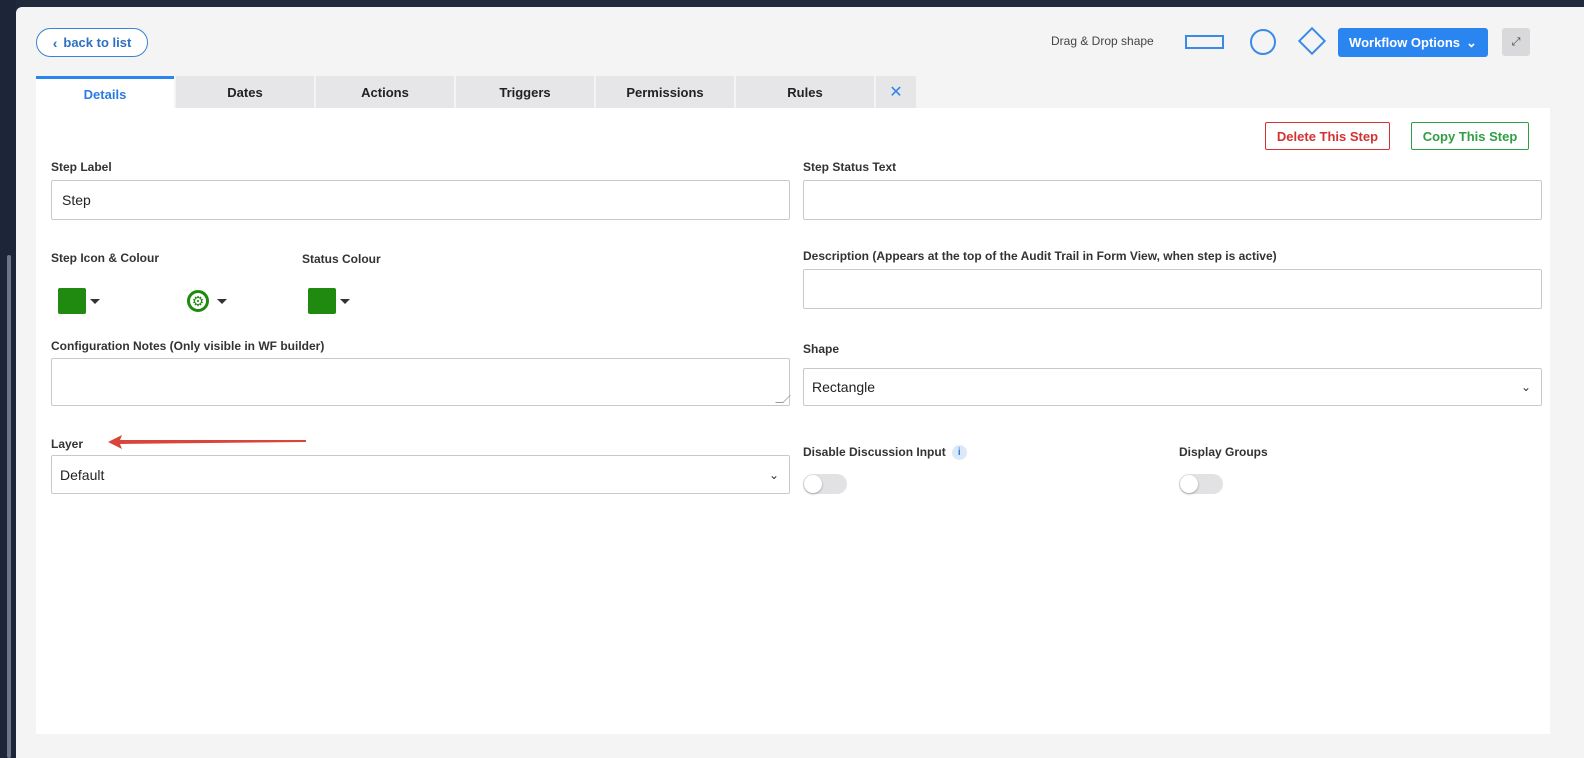  I want to click on close-tab-button: ✕, so click(896, 92).